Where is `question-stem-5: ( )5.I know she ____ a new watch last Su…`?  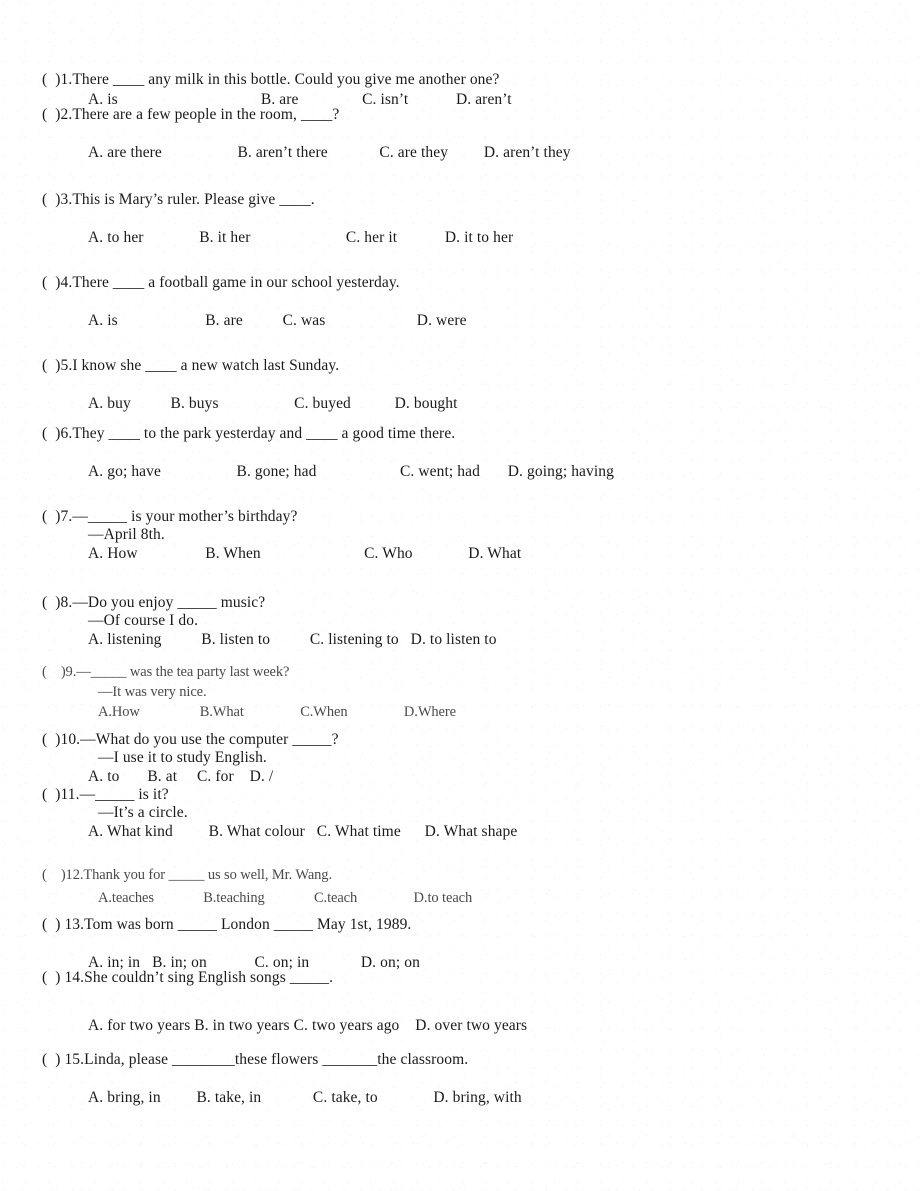
question-stem-5: ( )5.I know she ____ a new watch last Su… is located at coordinates (460, 365).